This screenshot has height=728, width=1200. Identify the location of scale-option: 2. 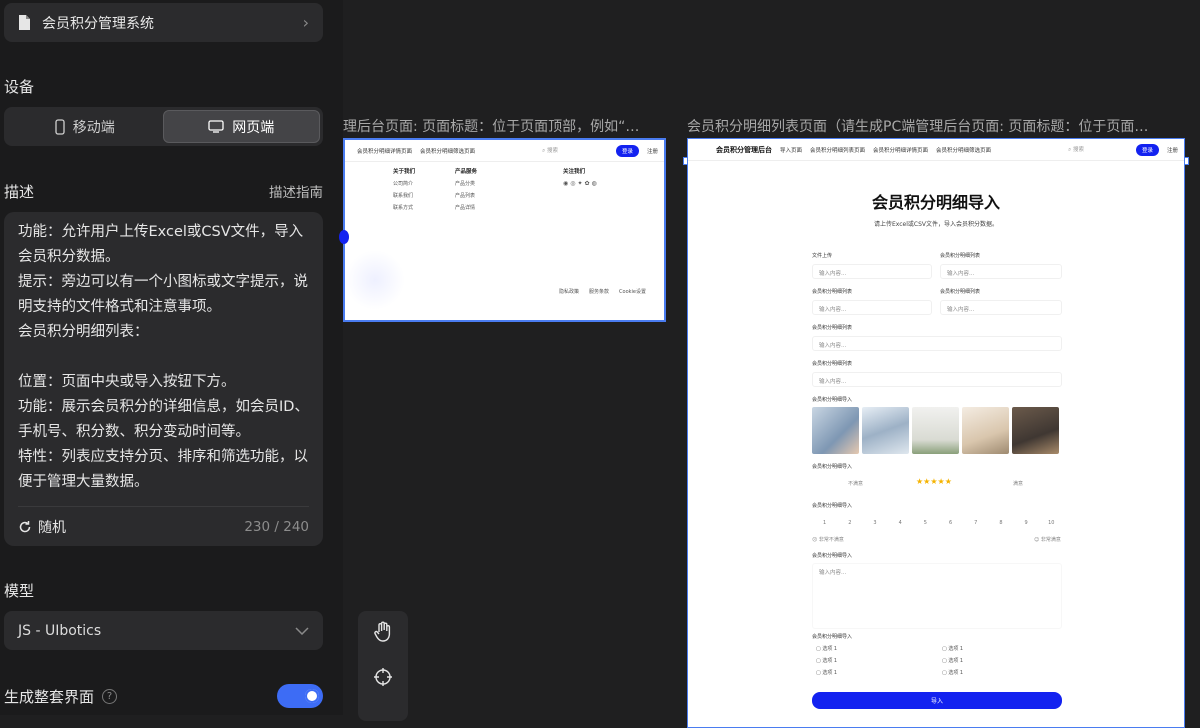
(849, 523).